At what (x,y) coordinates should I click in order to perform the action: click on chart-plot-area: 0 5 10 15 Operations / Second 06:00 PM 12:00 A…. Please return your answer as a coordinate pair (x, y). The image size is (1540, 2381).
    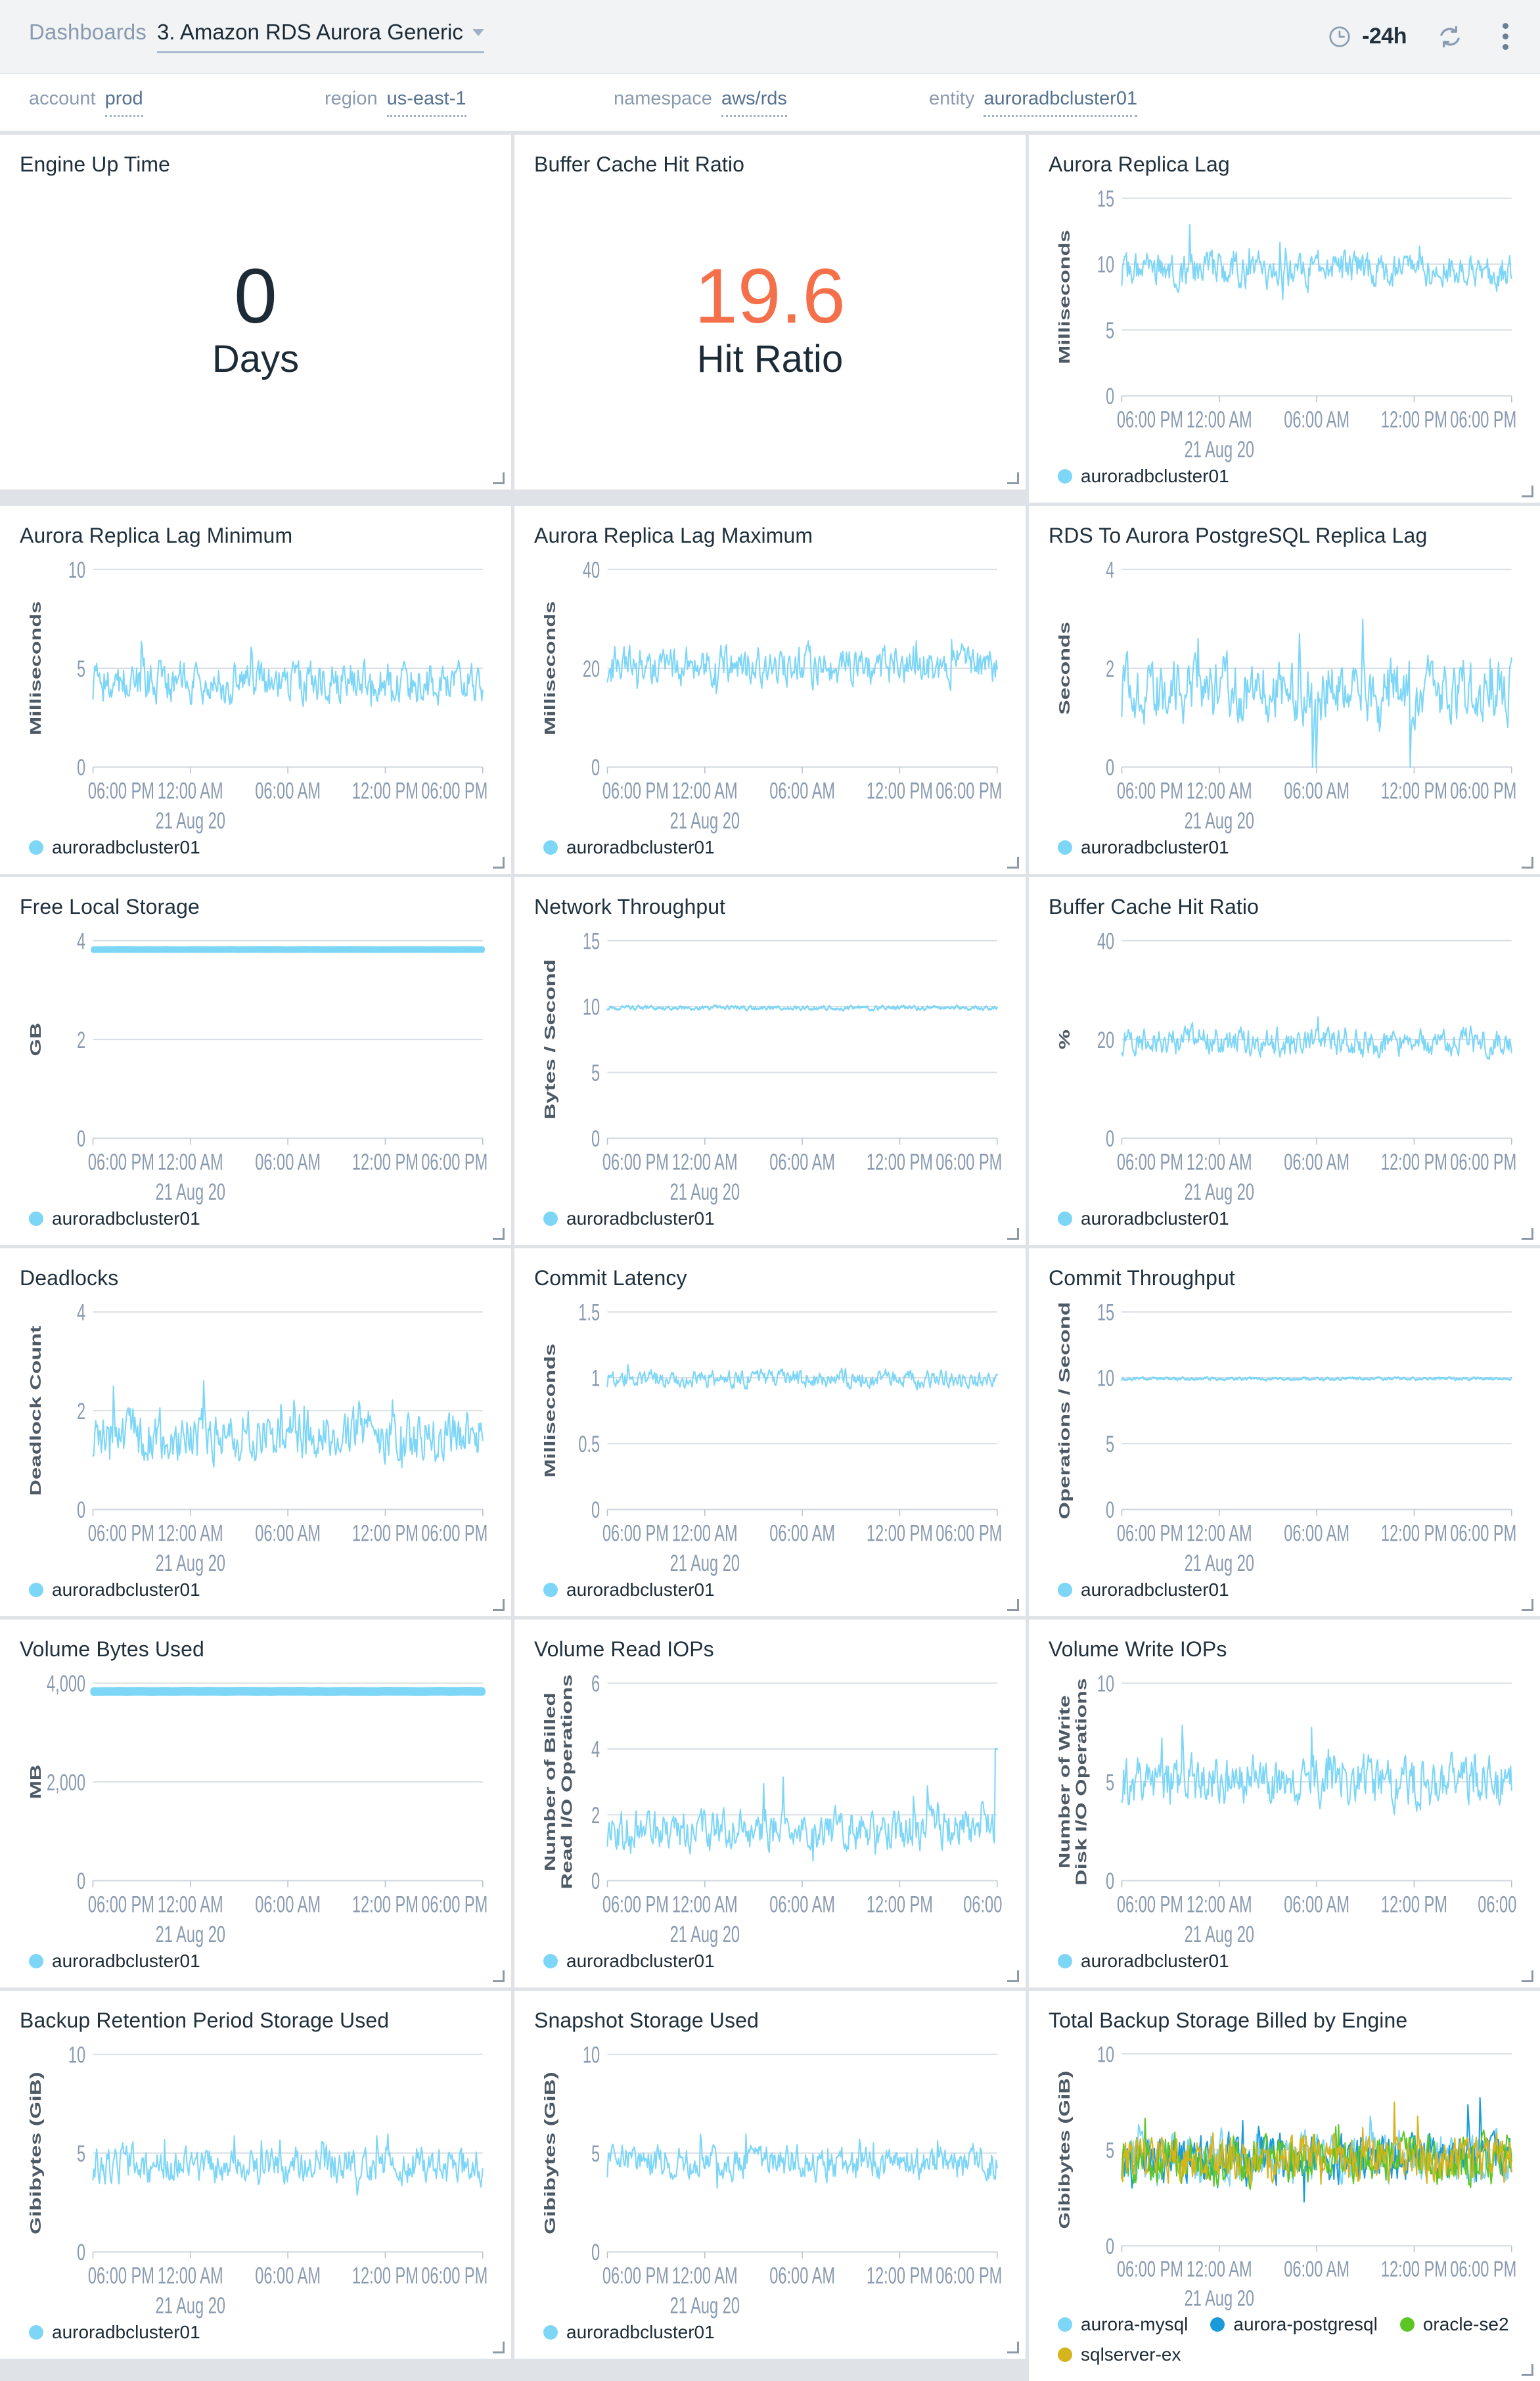
    Looking at the image, I should click on (1284, 1435).